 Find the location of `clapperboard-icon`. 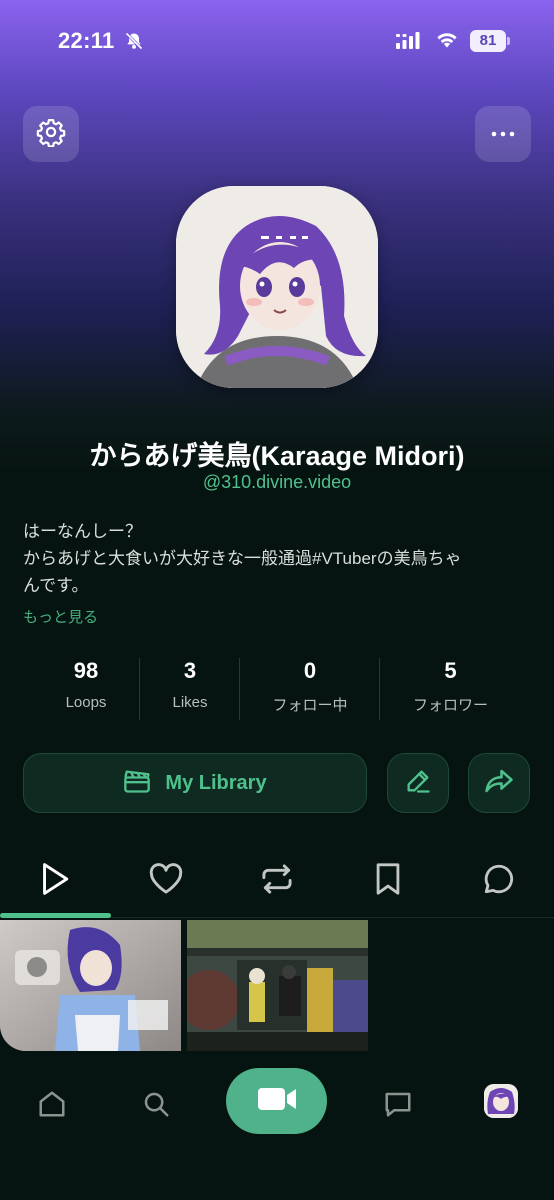

clapperboard-icon is located at coordinates (137, 783).